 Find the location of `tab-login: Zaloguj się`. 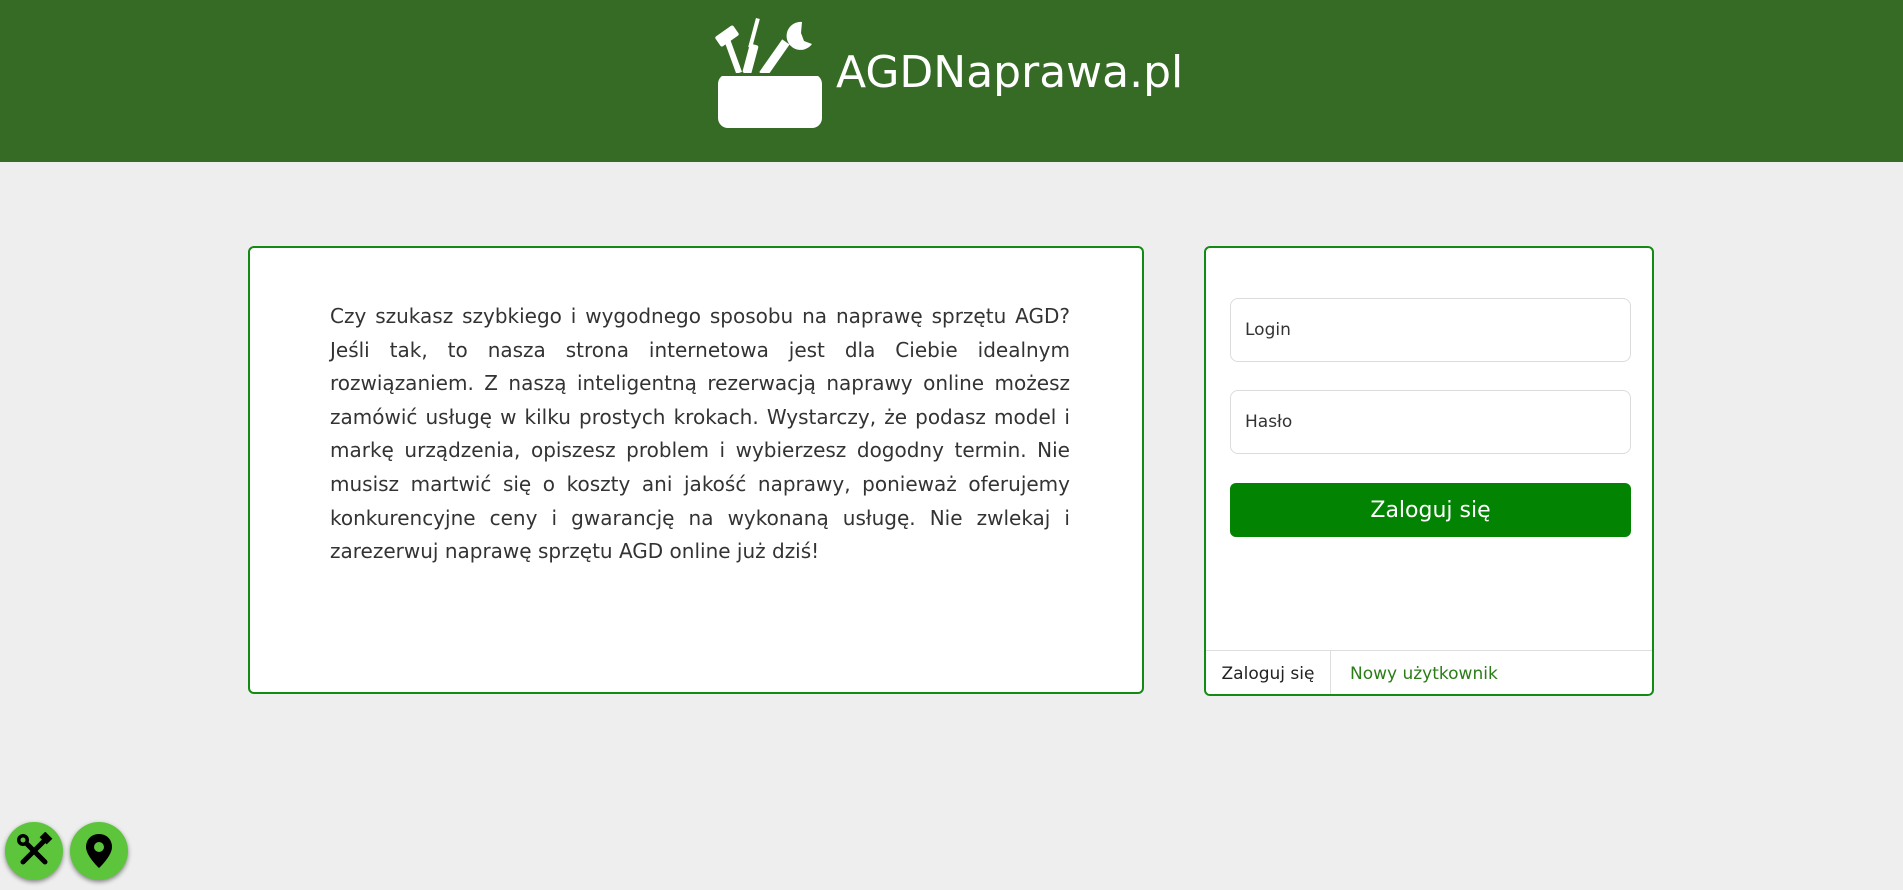

tab-login: Zaloguj się is located at coordinates (1268, 672).